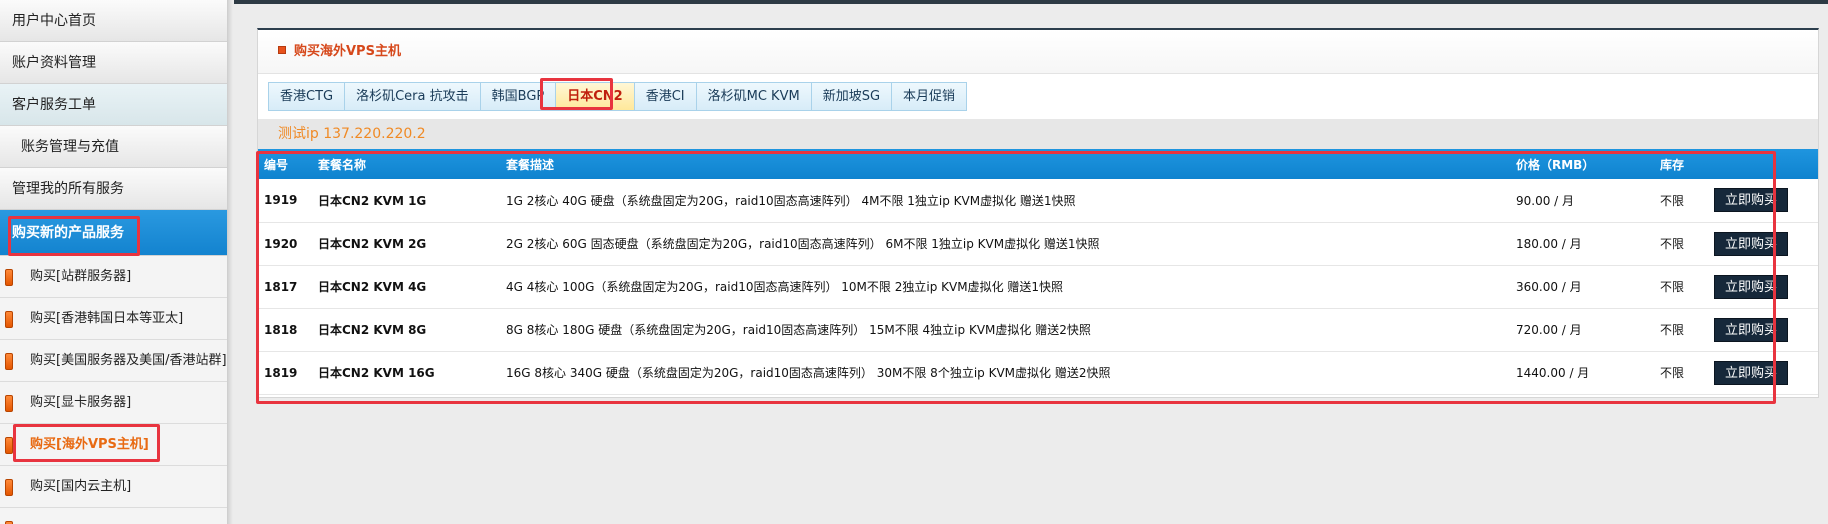 Image resolution: width=1828 pixels, height=524 pixels. What do you see at coordinates (113, 105) in the screenshot?
I see `sidebar-item-support-tickets: 客户服务工单` at bounding box center [113, 105].